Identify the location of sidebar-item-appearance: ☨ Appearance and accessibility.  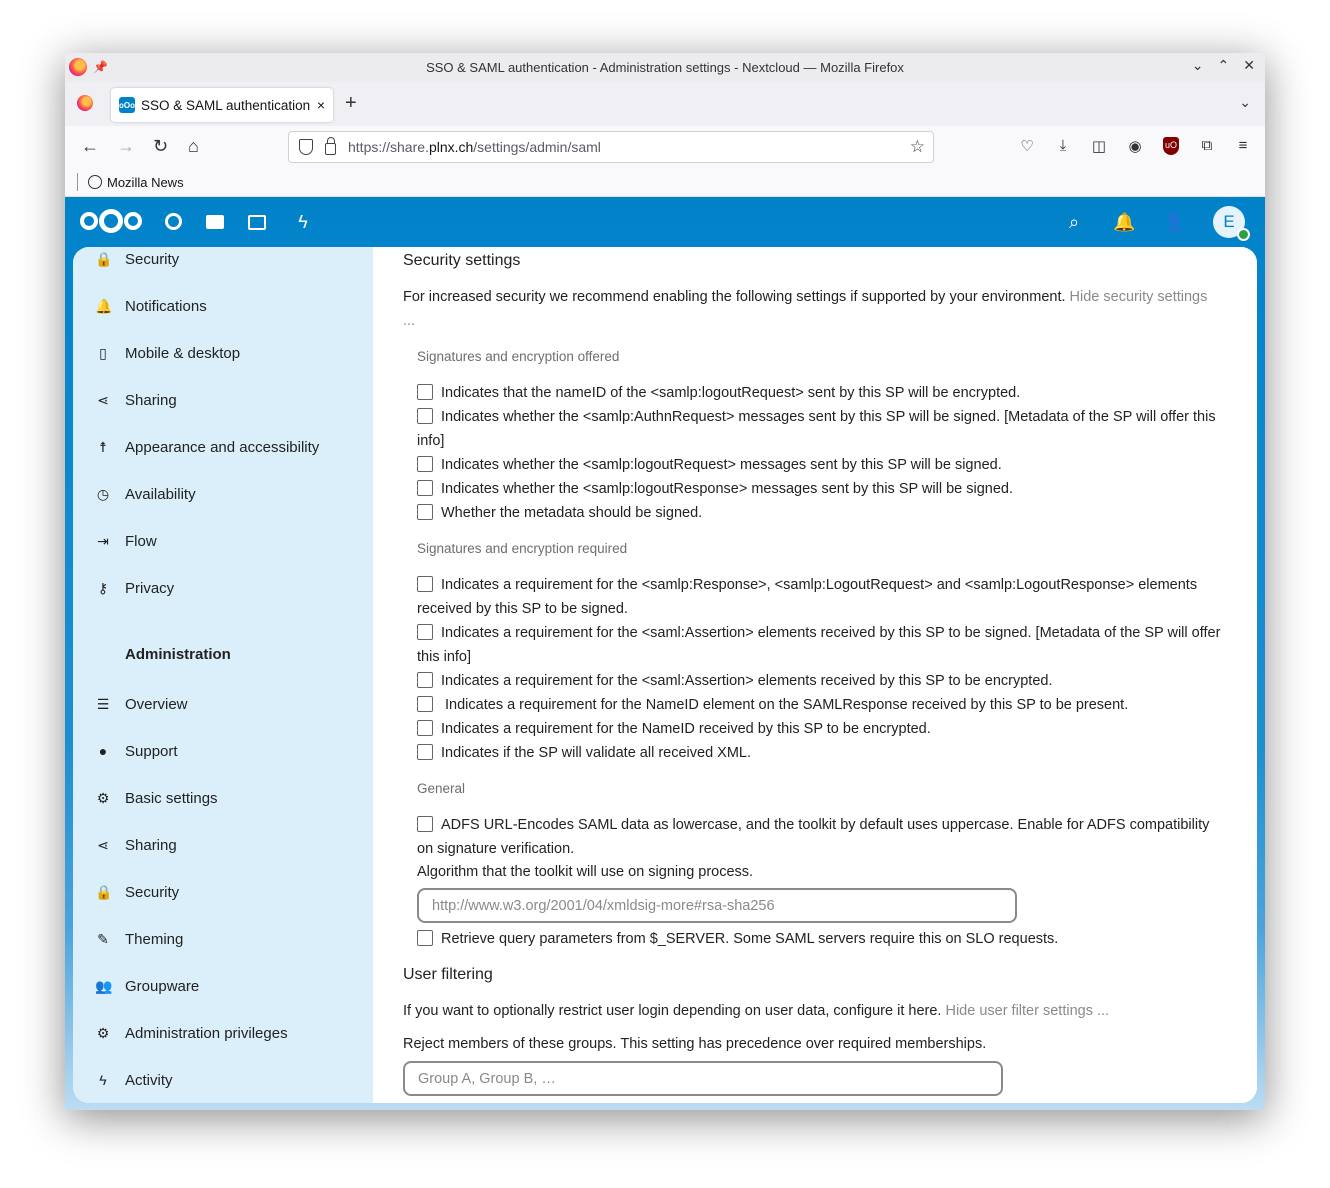
(223, 447).